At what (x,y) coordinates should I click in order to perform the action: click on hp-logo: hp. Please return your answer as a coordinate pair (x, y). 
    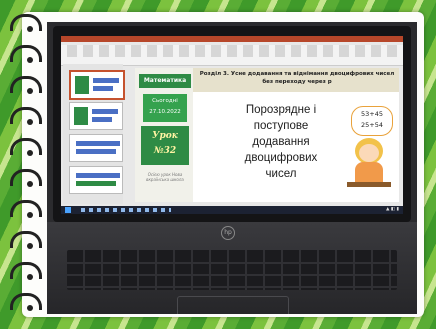
    Looking at the image, I should click on (228, 233).